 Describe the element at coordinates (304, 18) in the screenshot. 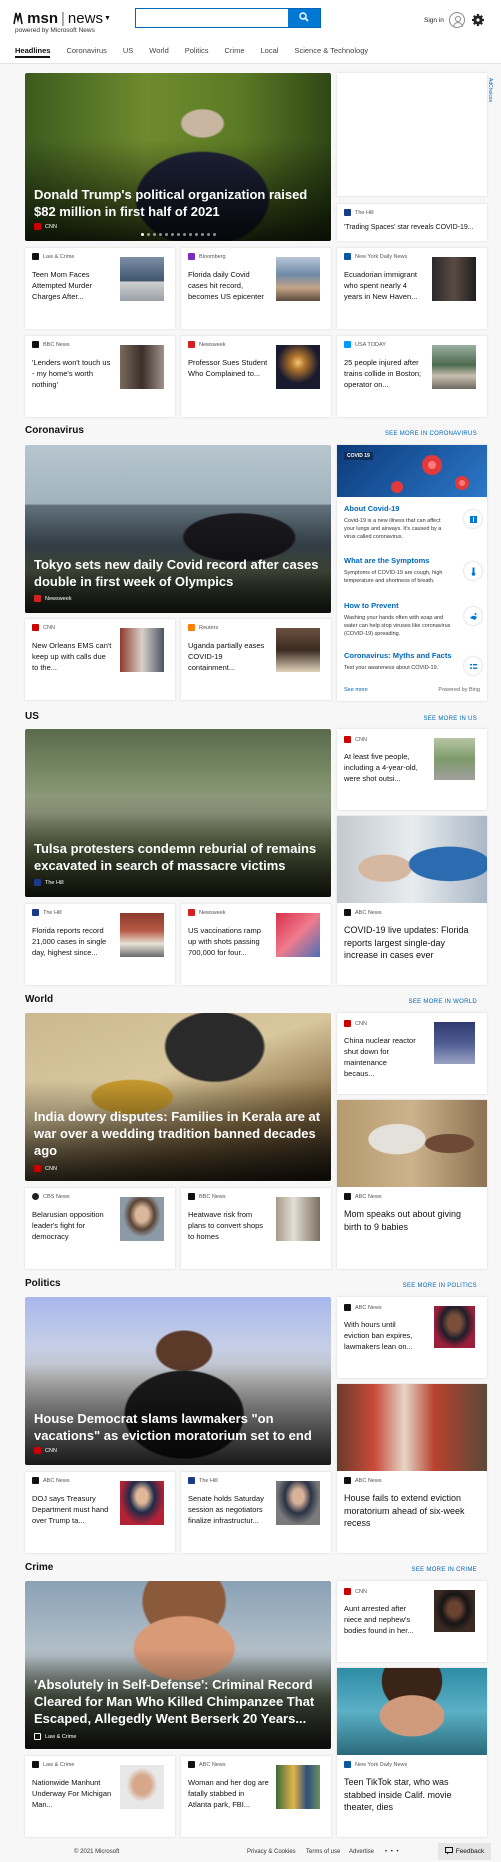

I see `search-button` at that location.